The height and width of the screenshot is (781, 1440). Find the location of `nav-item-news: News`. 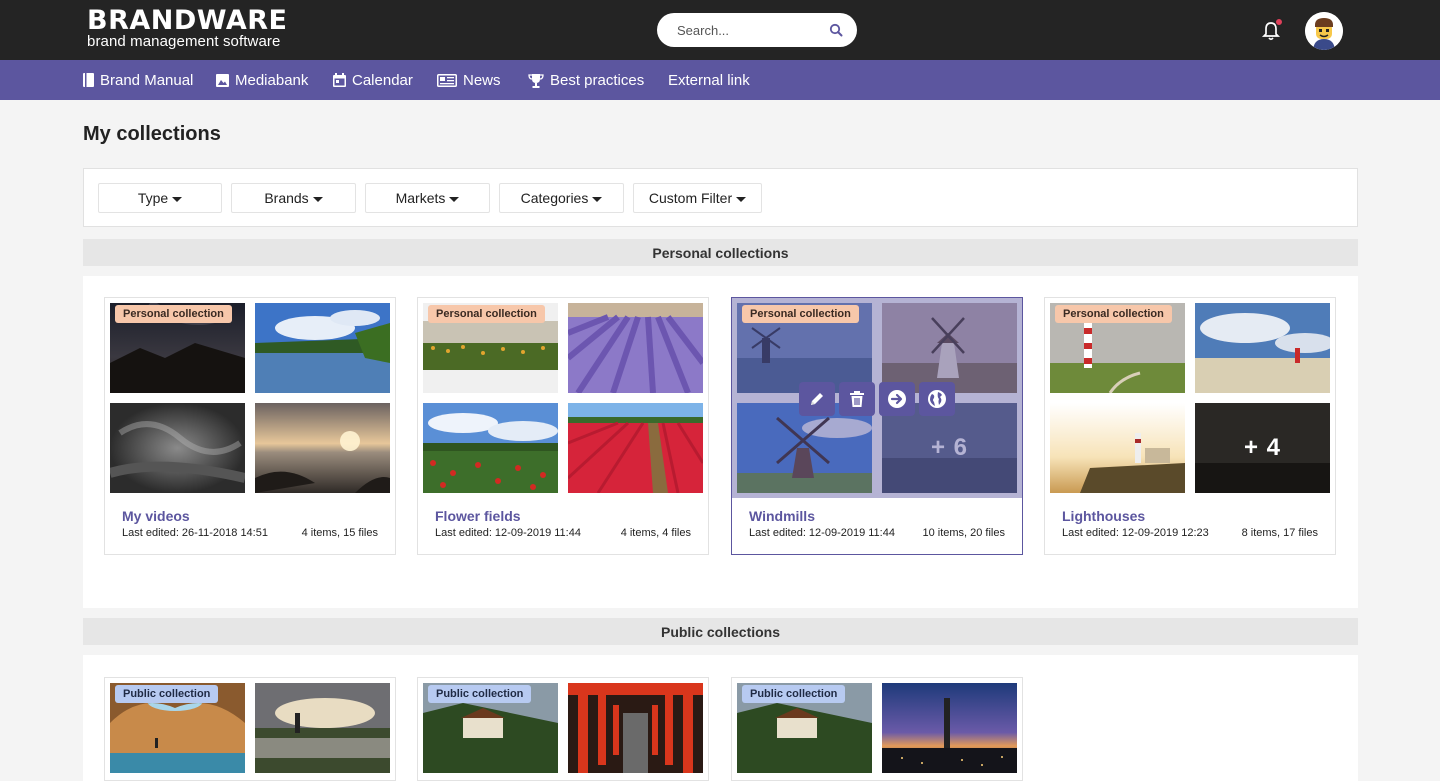

nav-item-news: News is located at coordinates (469, 80).